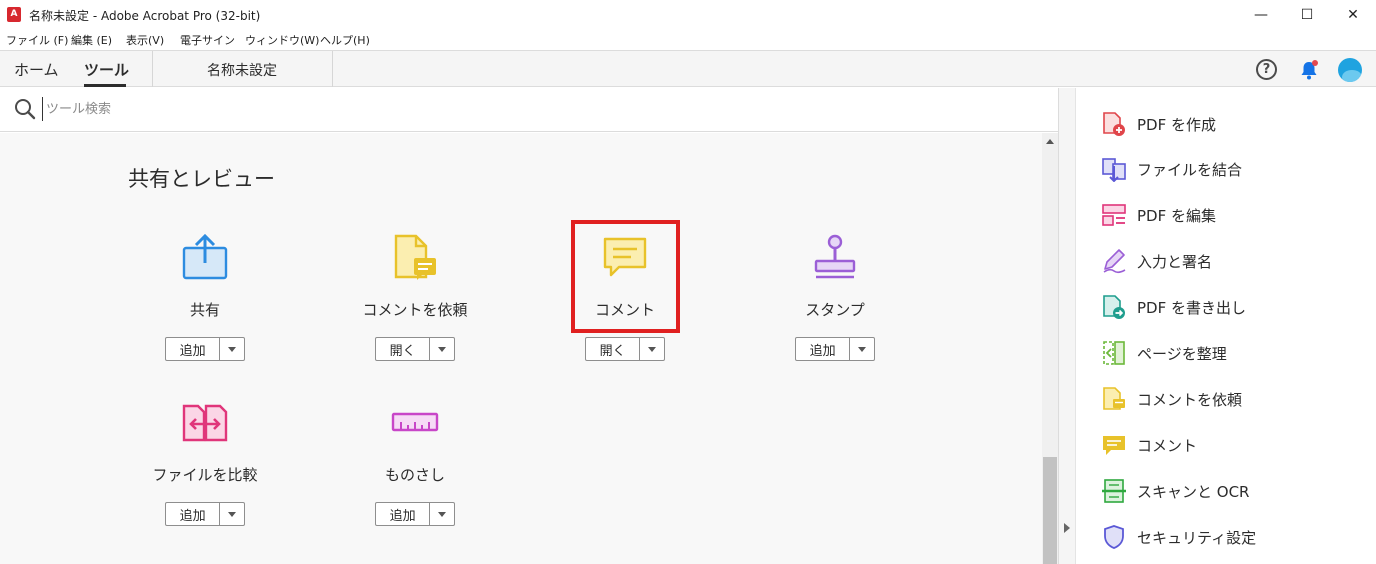 The width and height of the screenshot is (1376, 564). What do you see at coordinates (1114, 537) in the screenshot?
I see `security-shield-icon` at bounding box center [1114, 537].